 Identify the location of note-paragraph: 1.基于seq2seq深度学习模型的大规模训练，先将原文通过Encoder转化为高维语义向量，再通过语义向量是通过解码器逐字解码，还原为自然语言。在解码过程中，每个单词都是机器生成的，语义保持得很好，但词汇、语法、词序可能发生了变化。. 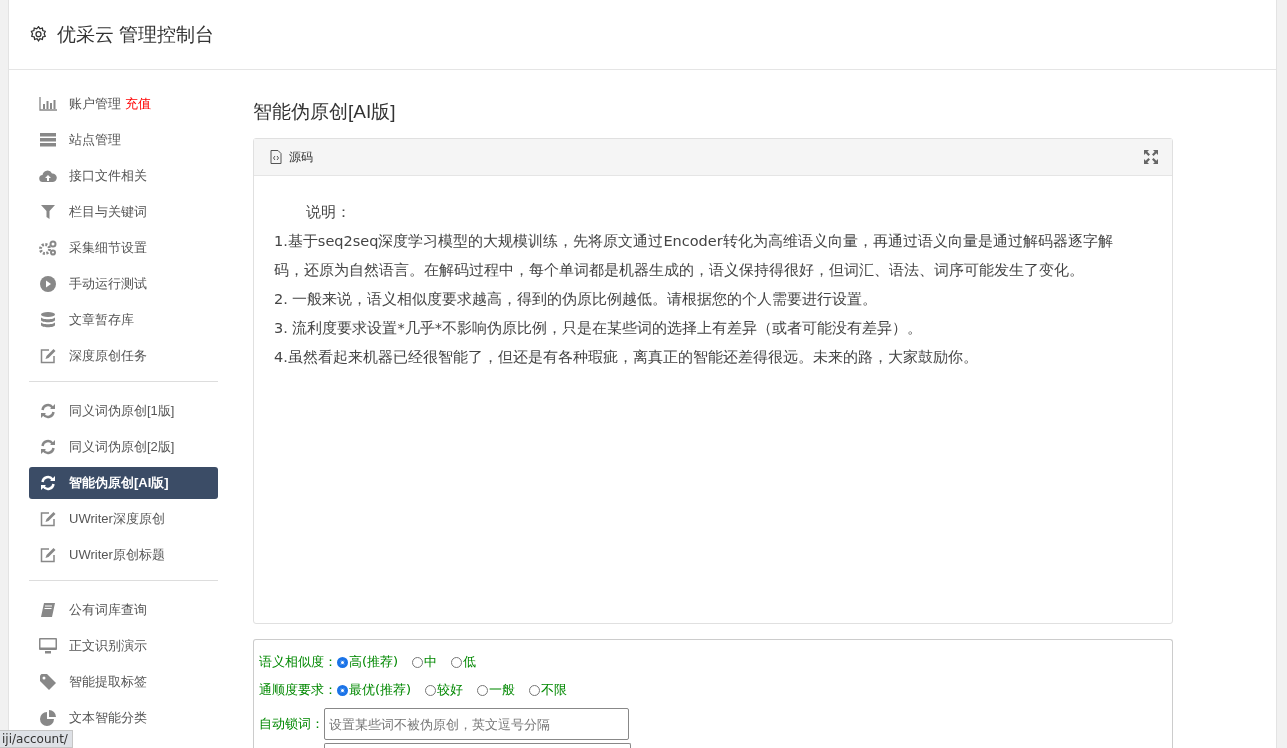
(694, 256).